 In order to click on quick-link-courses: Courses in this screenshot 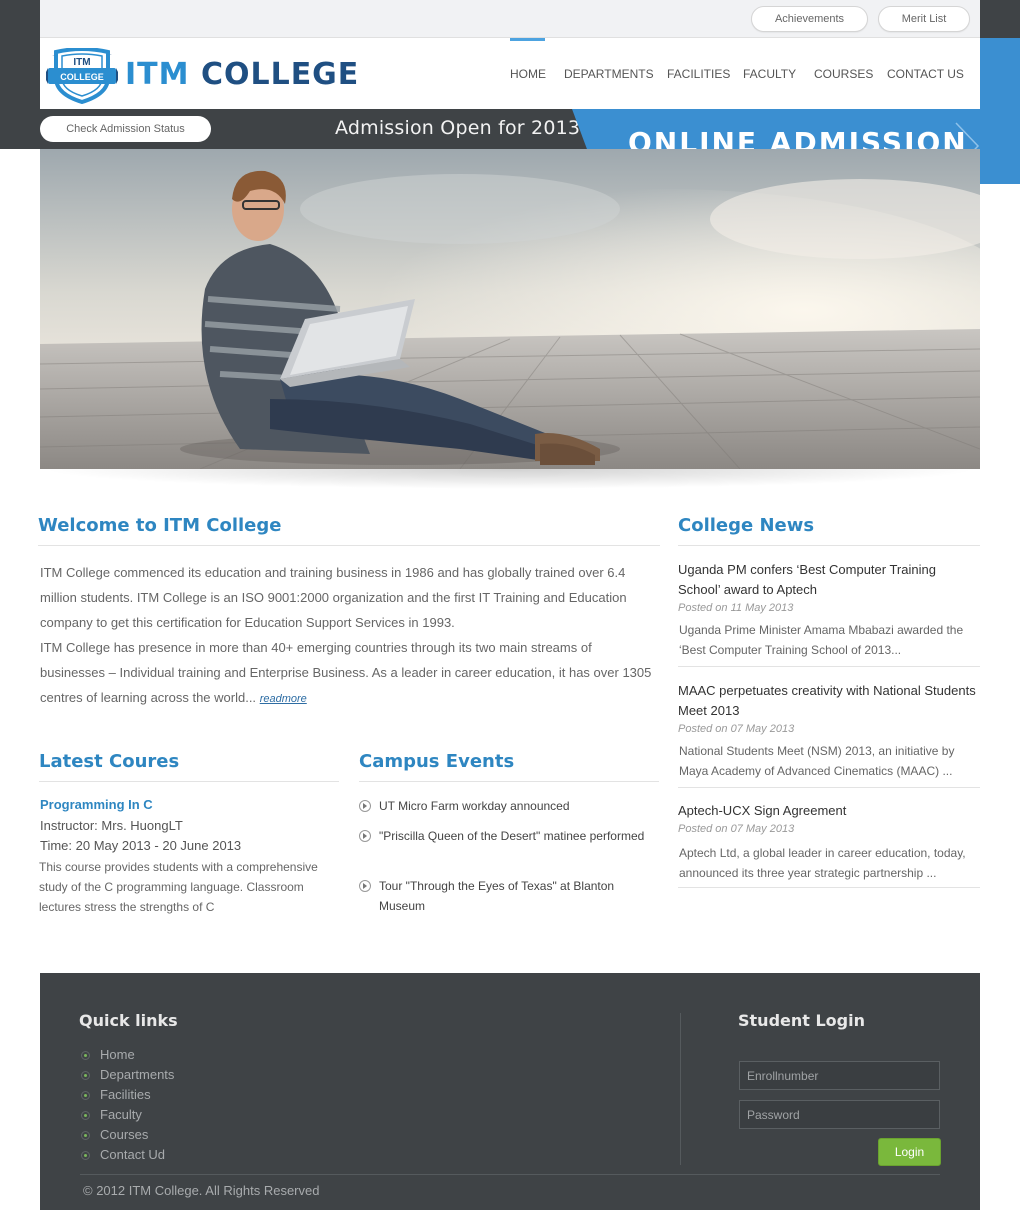, I will do `click(114, 1134)`.